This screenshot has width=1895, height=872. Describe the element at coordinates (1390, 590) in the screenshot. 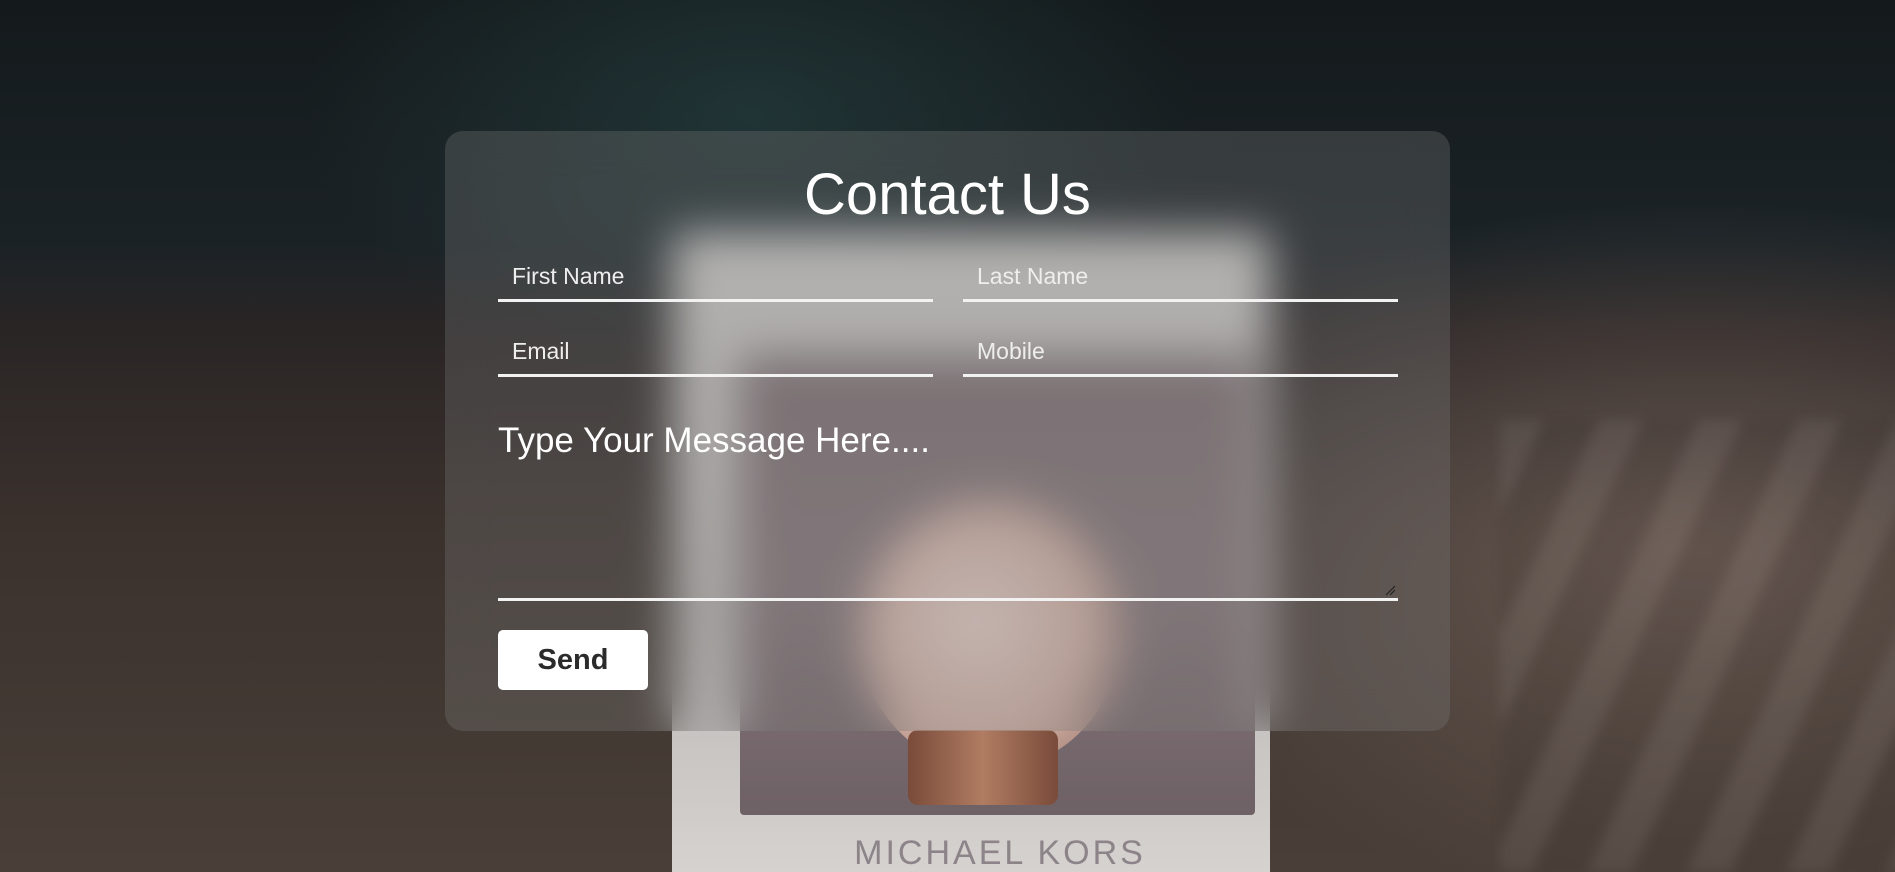

I see `resize-handle-icon` at that location.